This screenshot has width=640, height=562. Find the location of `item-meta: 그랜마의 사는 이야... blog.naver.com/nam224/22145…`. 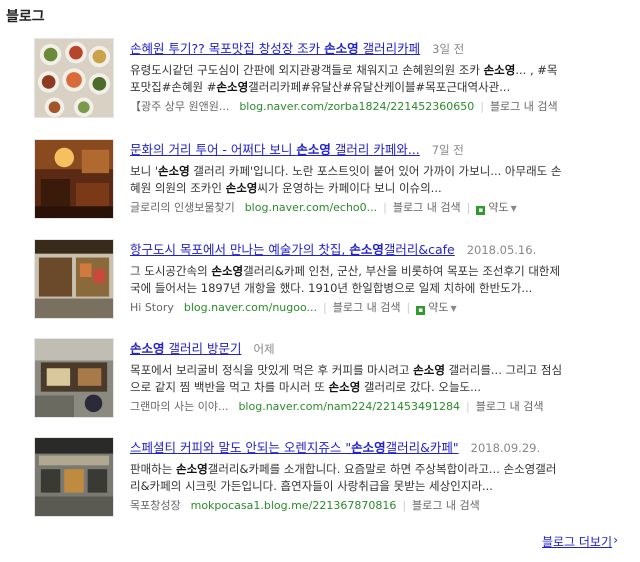

item-meta: 그랜마의 사는 이야... blog.naver.com/nam224/22145… is located at coordinates (380, 407).